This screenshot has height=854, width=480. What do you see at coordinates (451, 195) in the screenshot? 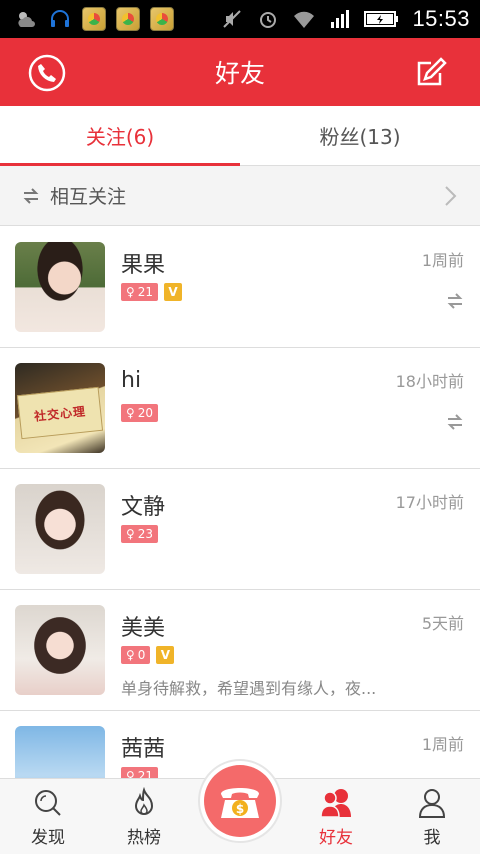
I see `chevron-right-icon` at bounding box center [451, 195].